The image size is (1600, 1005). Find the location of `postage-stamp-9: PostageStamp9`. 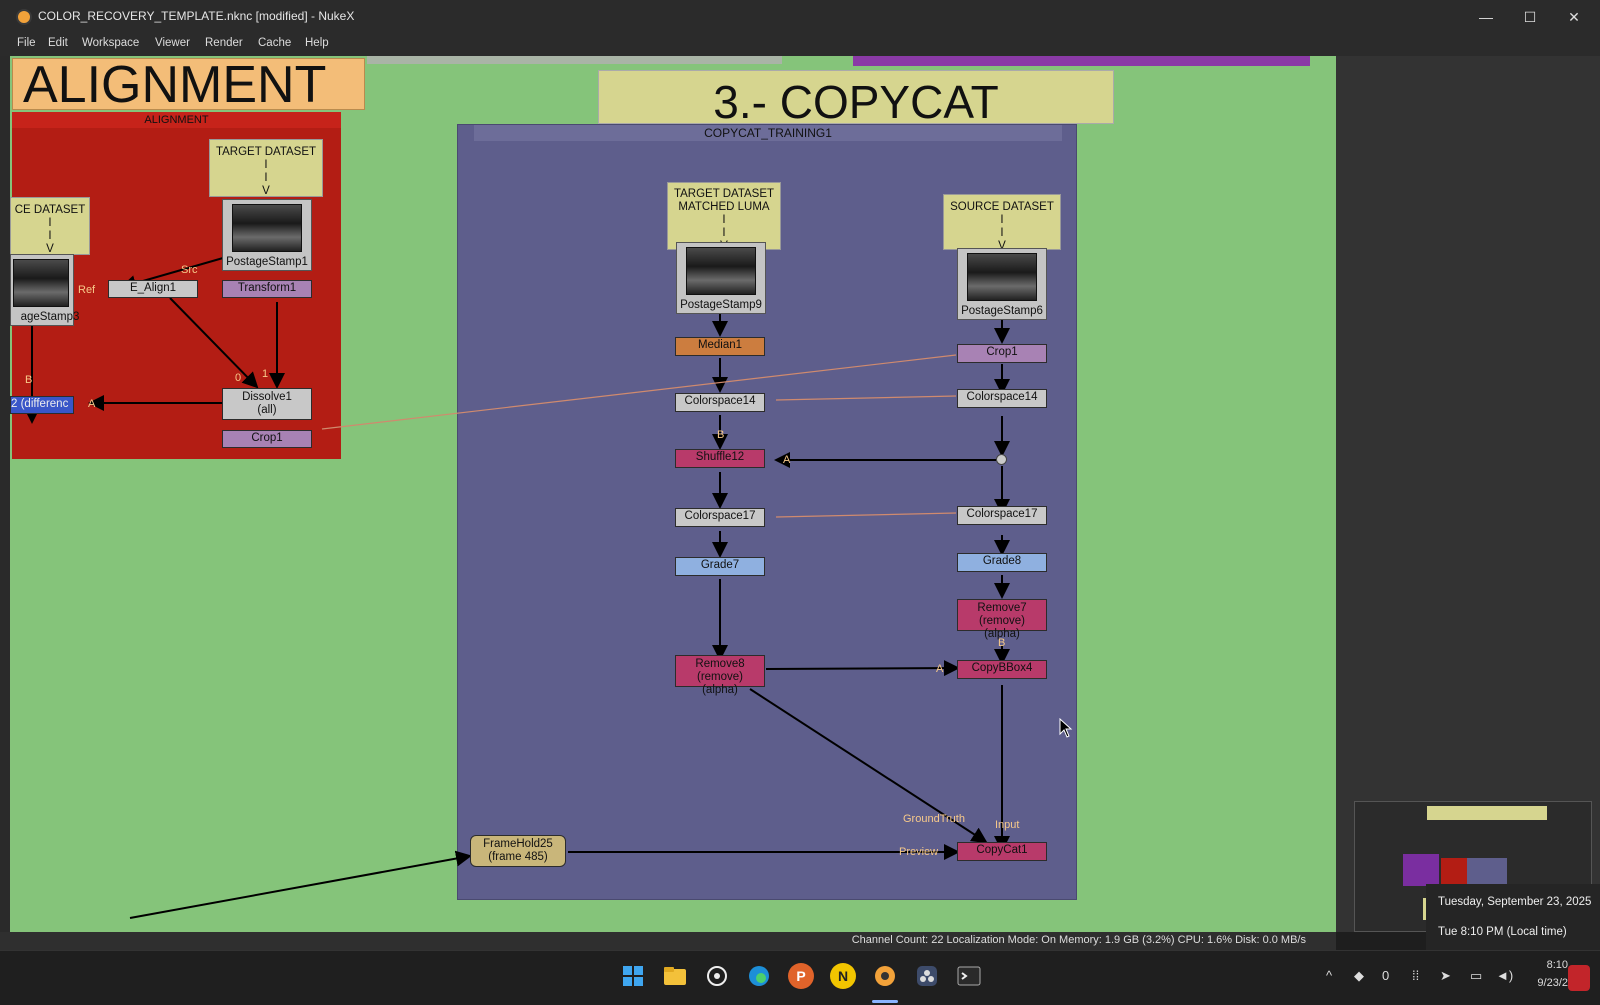

postage-stamp-9: PostageStamp9 is located at coordinates (721, 278).